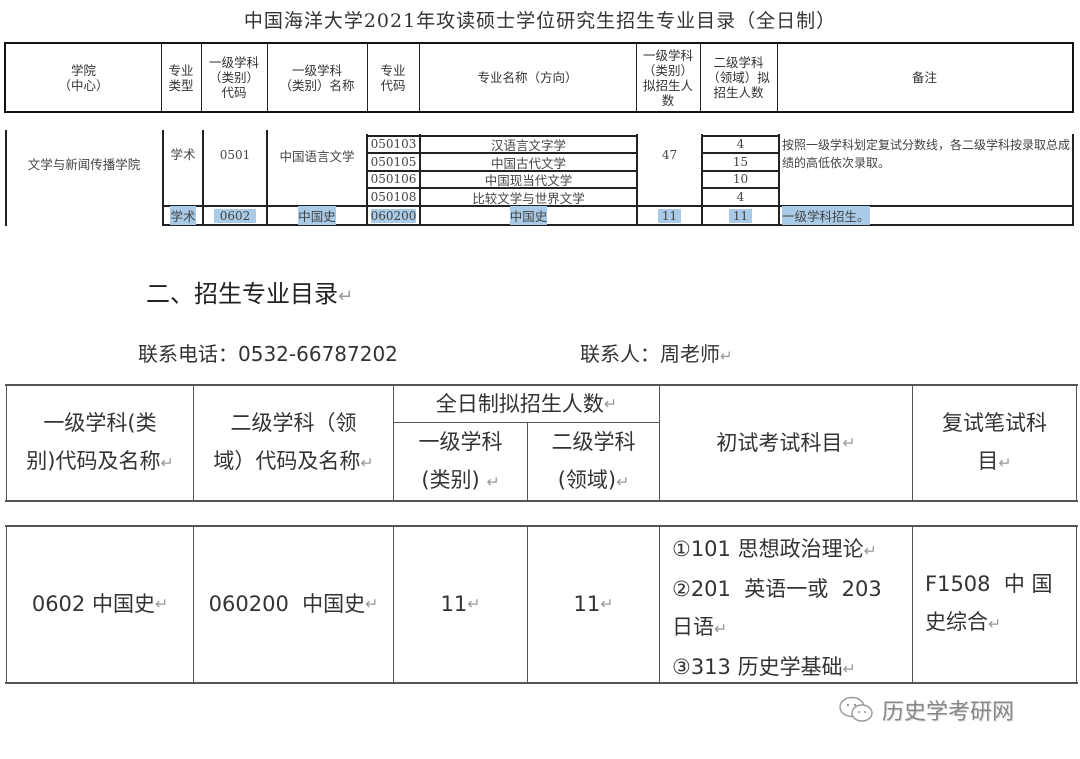  What do you see at coordinates (100, 604) in the screenshot?
I see `cell-first-subject: 0602 中国史 ↵` at bounding box center [100, 604].